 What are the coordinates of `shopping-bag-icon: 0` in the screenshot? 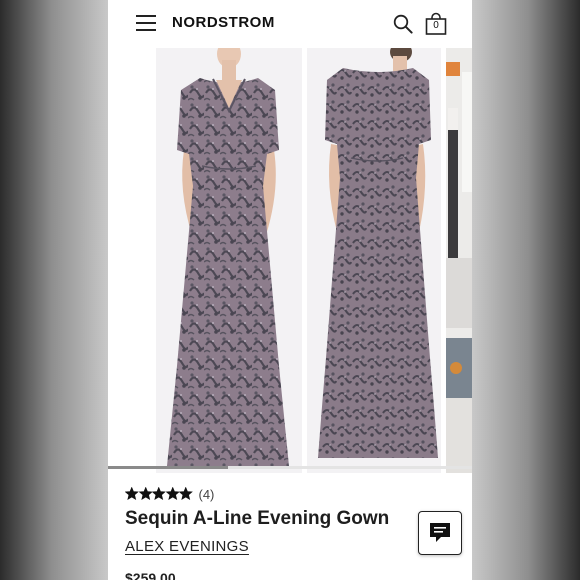 It's located at (436, 24).